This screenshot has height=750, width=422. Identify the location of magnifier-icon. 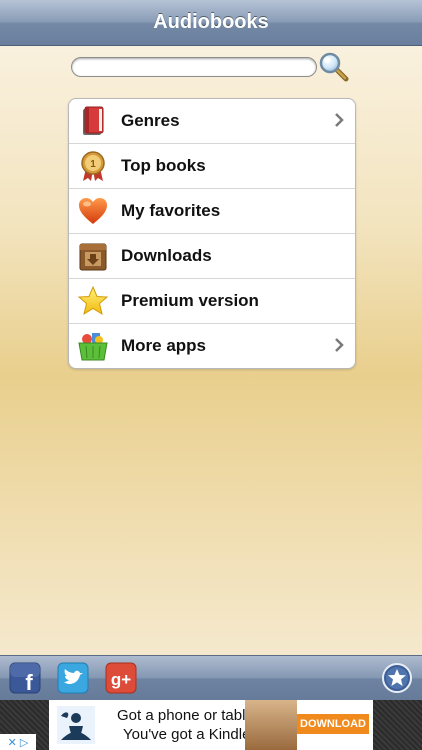
(334, 67).